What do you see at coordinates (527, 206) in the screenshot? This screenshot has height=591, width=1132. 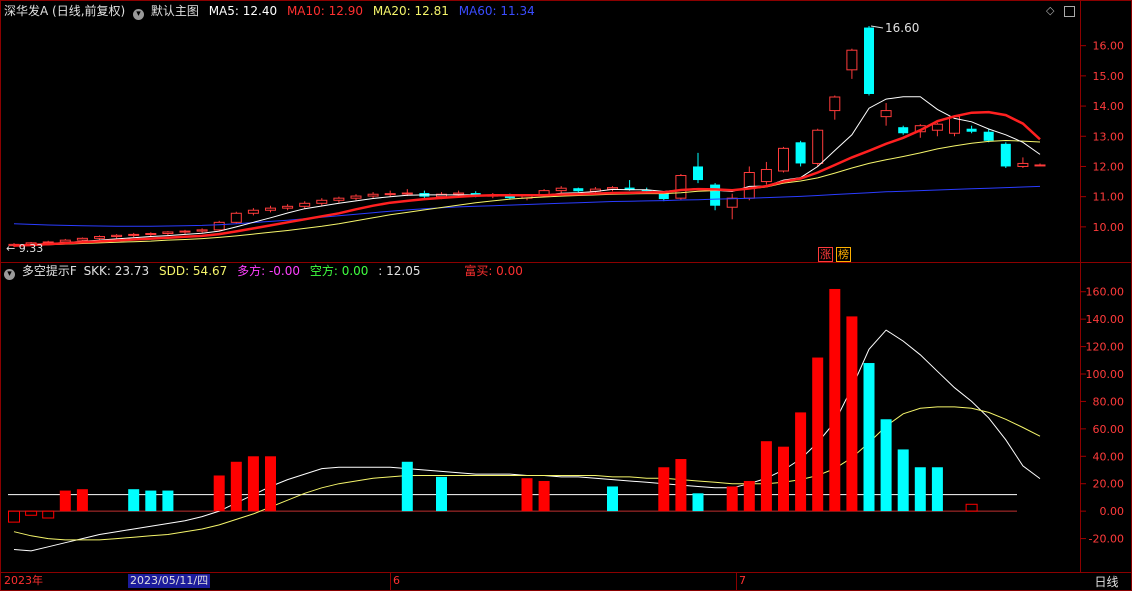 I see `ma60-line` at bounding box center [527, 206].